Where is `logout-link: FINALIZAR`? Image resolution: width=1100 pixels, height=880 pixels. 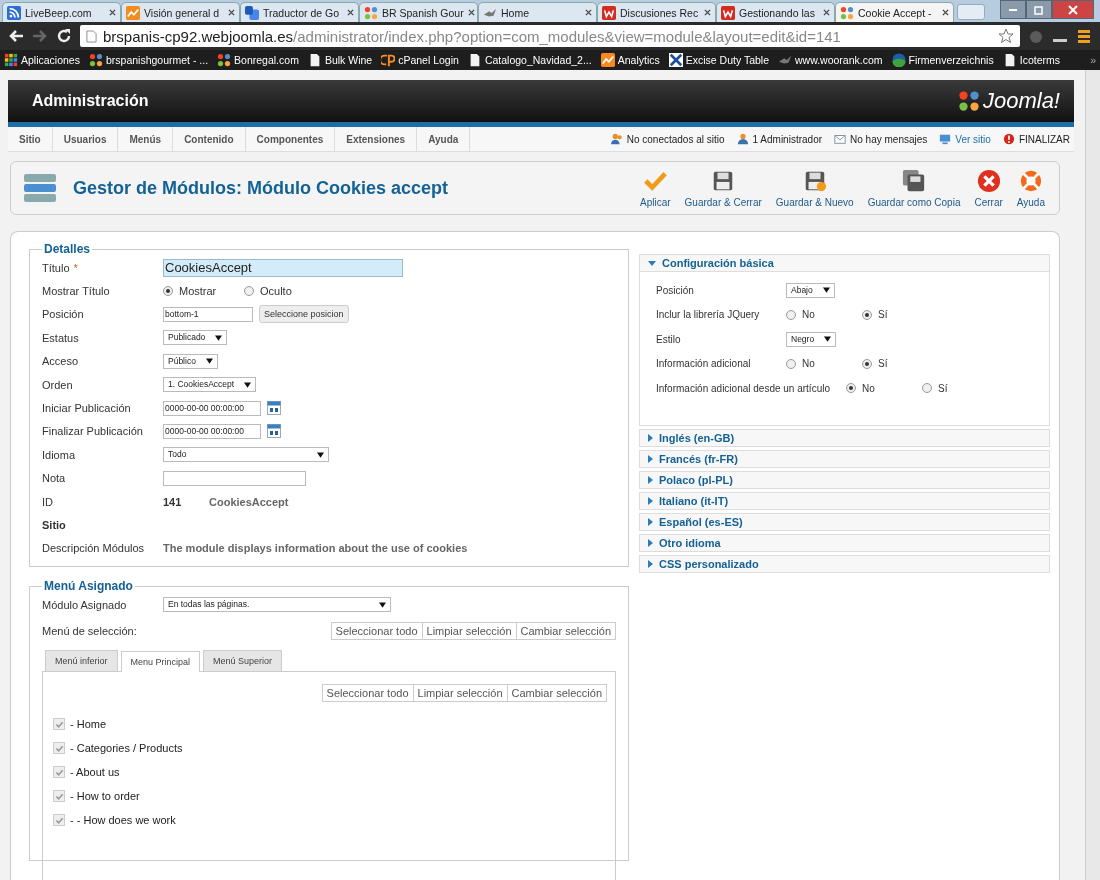 logout-link: FINALIZAR is located at coordinates (1044, 139).